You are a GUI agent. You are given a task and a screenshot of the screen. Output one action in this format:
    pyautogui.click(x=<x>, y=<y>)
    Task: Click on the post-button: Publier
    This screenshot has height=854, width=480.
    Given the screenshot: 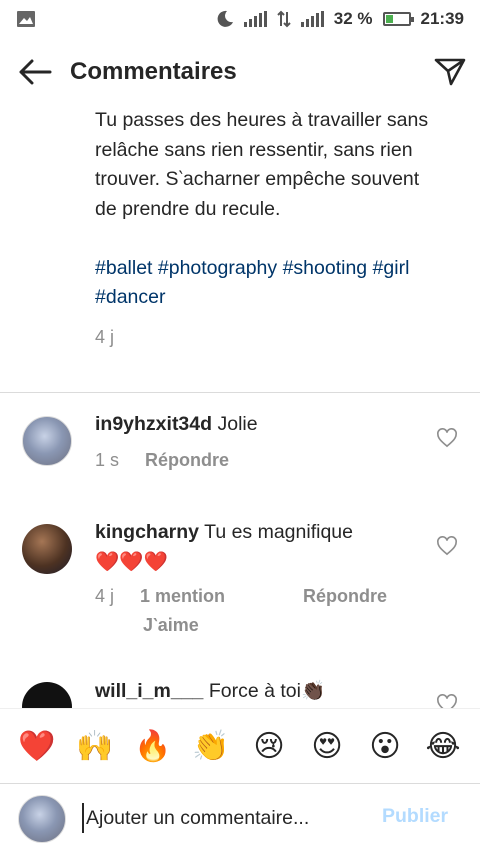 What is the action you would take?
    pyautogui.click(x=415, y=816)
    